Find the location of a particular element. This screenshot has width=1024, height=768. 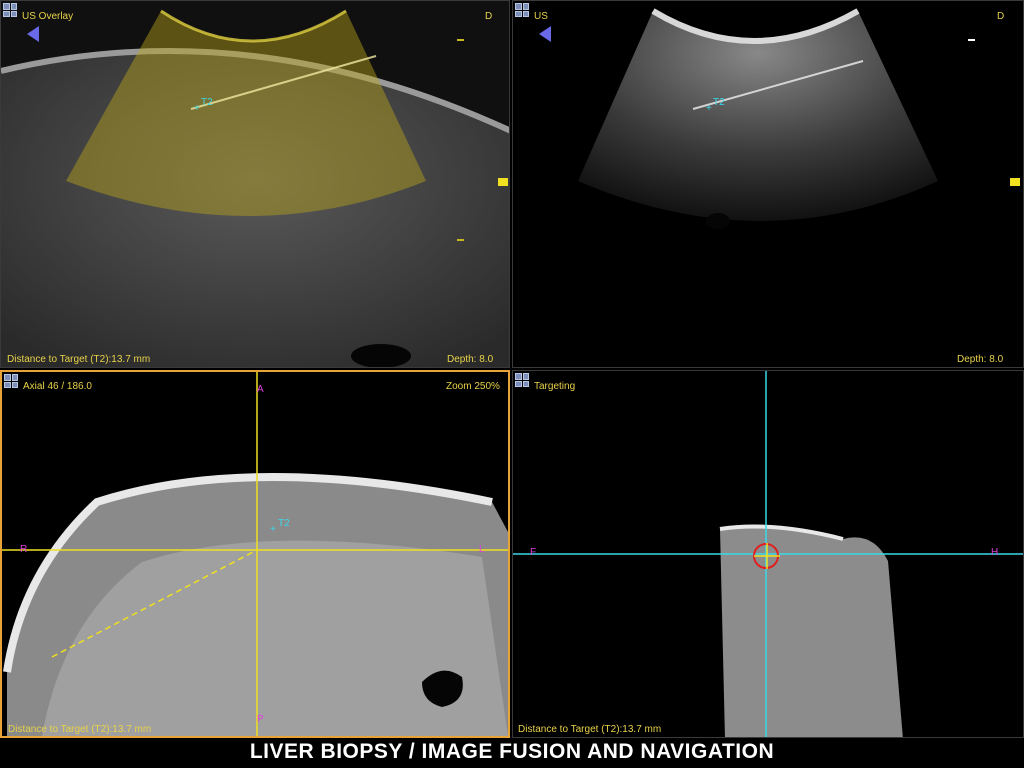

panel-title: Axial 46 / 186.0 is located at coordinates (57, 386).